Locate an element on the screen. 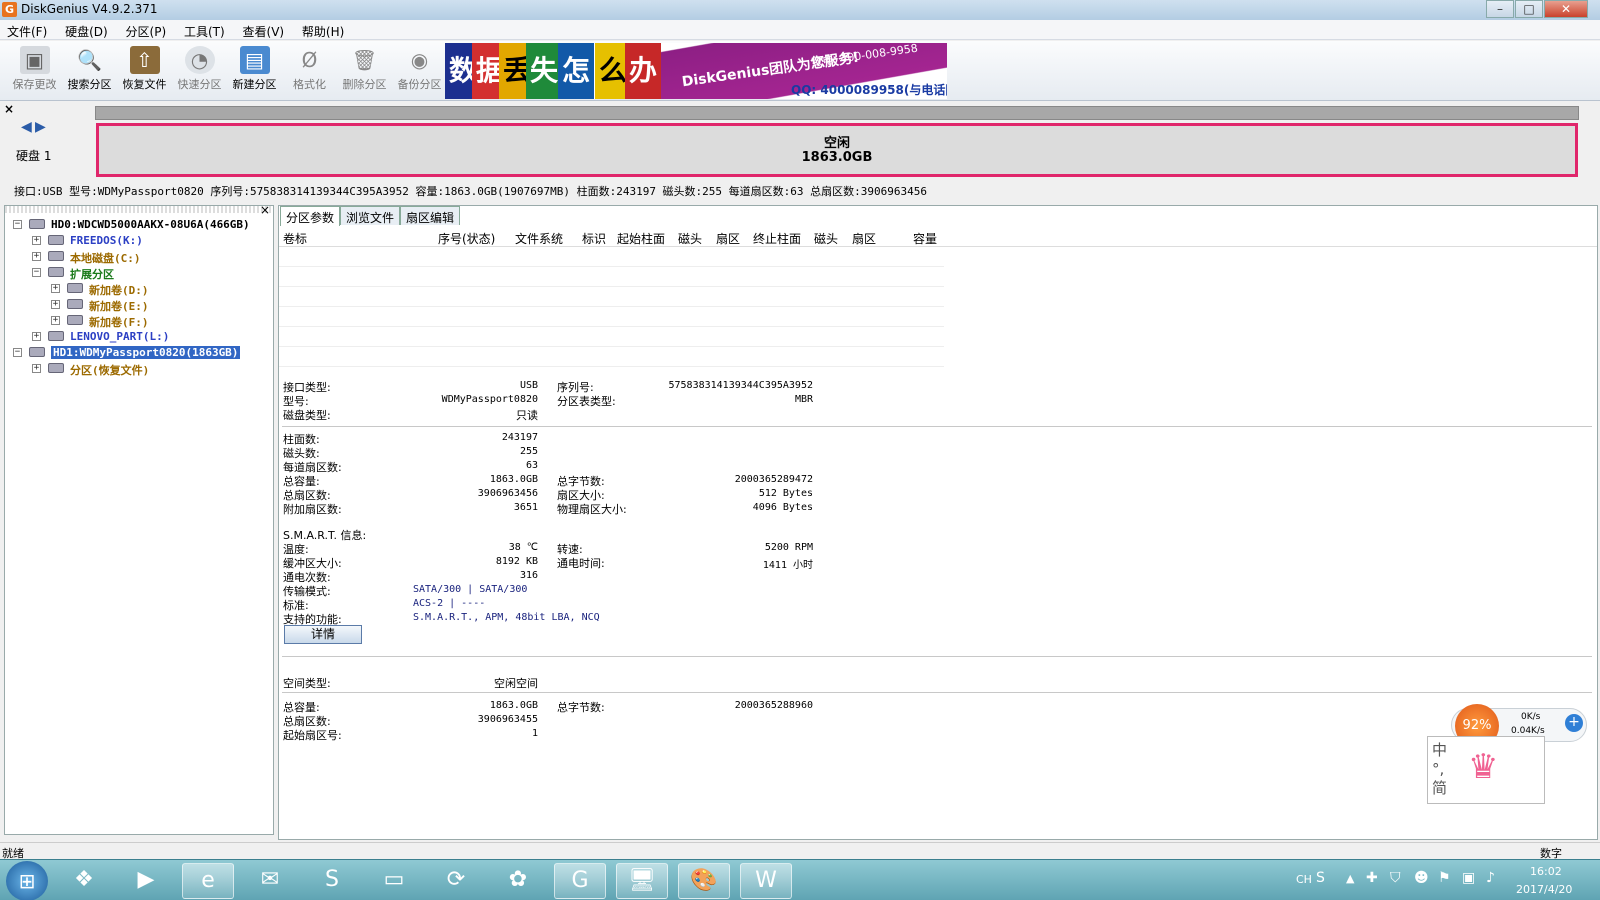  backup-partition-button: ◉ 备份分区 is located at coordinates (419, 72).